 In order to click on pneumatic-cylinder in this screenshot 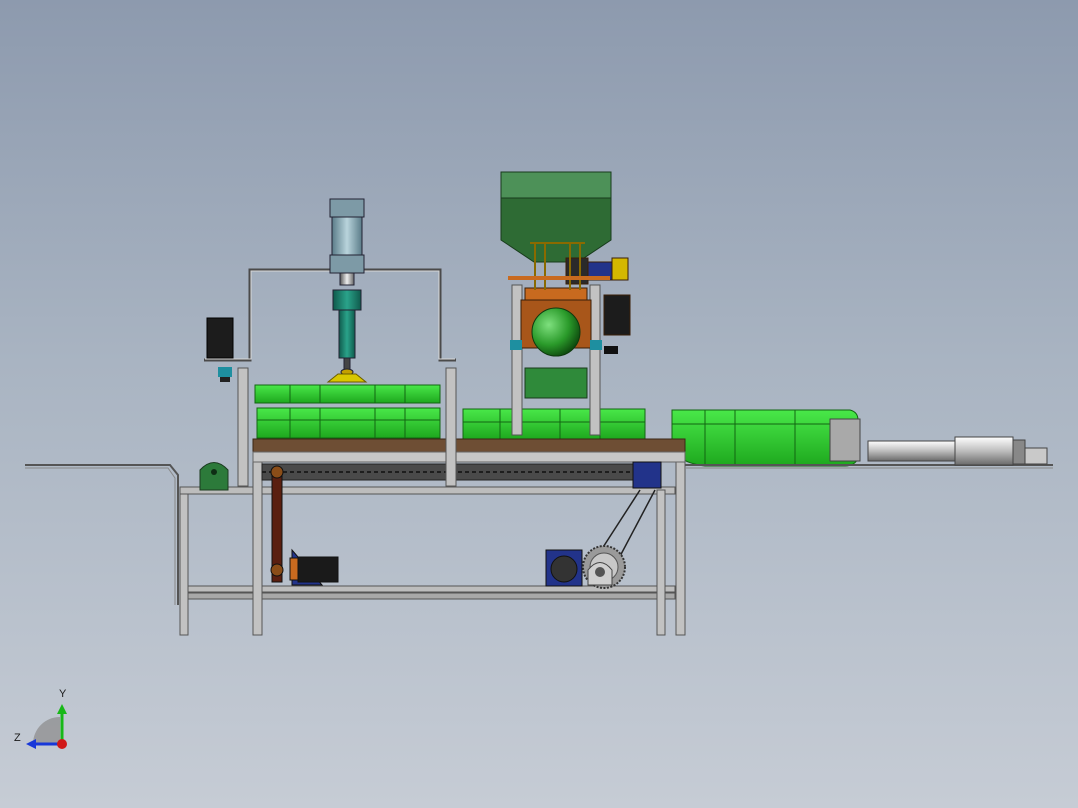, I will do `click(347, 290)`.